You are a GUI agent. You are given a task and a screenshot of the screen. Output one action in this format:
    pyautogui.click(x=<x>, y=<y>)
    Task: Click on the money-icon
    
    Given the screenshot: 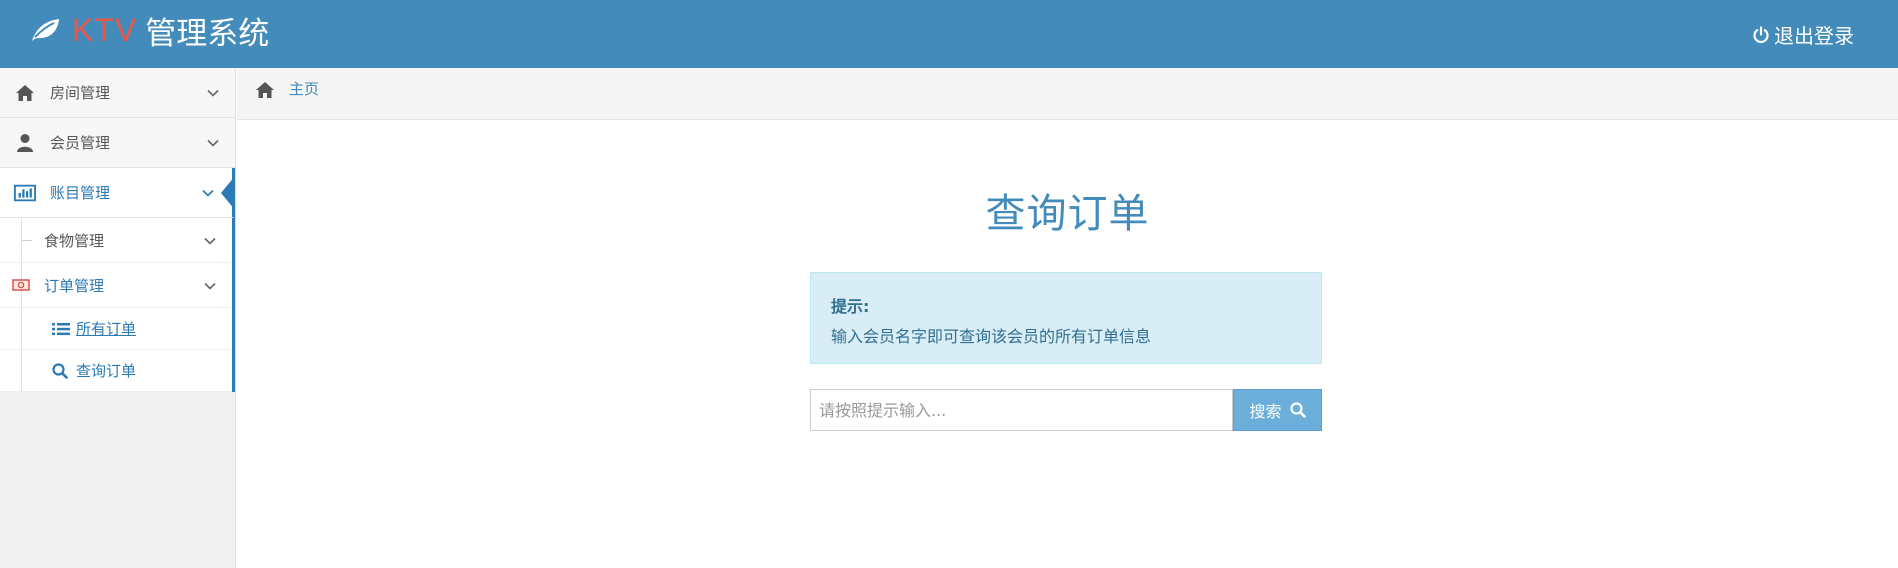 What is the action you would take?
    pyautogui.click(x=21, y=285)
    